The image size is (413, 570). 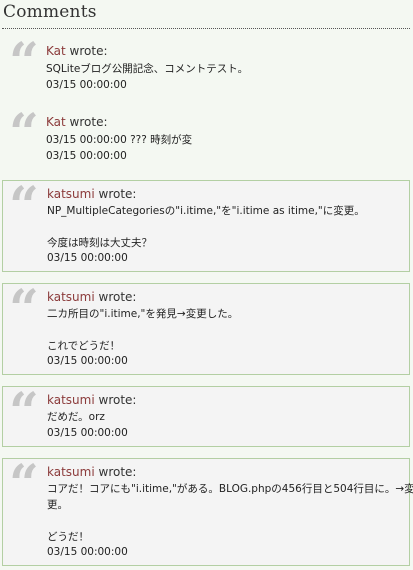 What do you see at coordinates (119, 140) in the screenshot?
I see `comment-line: 03/15 00:00:00 ??? 時刻が変` at bounding box center [119, 140].